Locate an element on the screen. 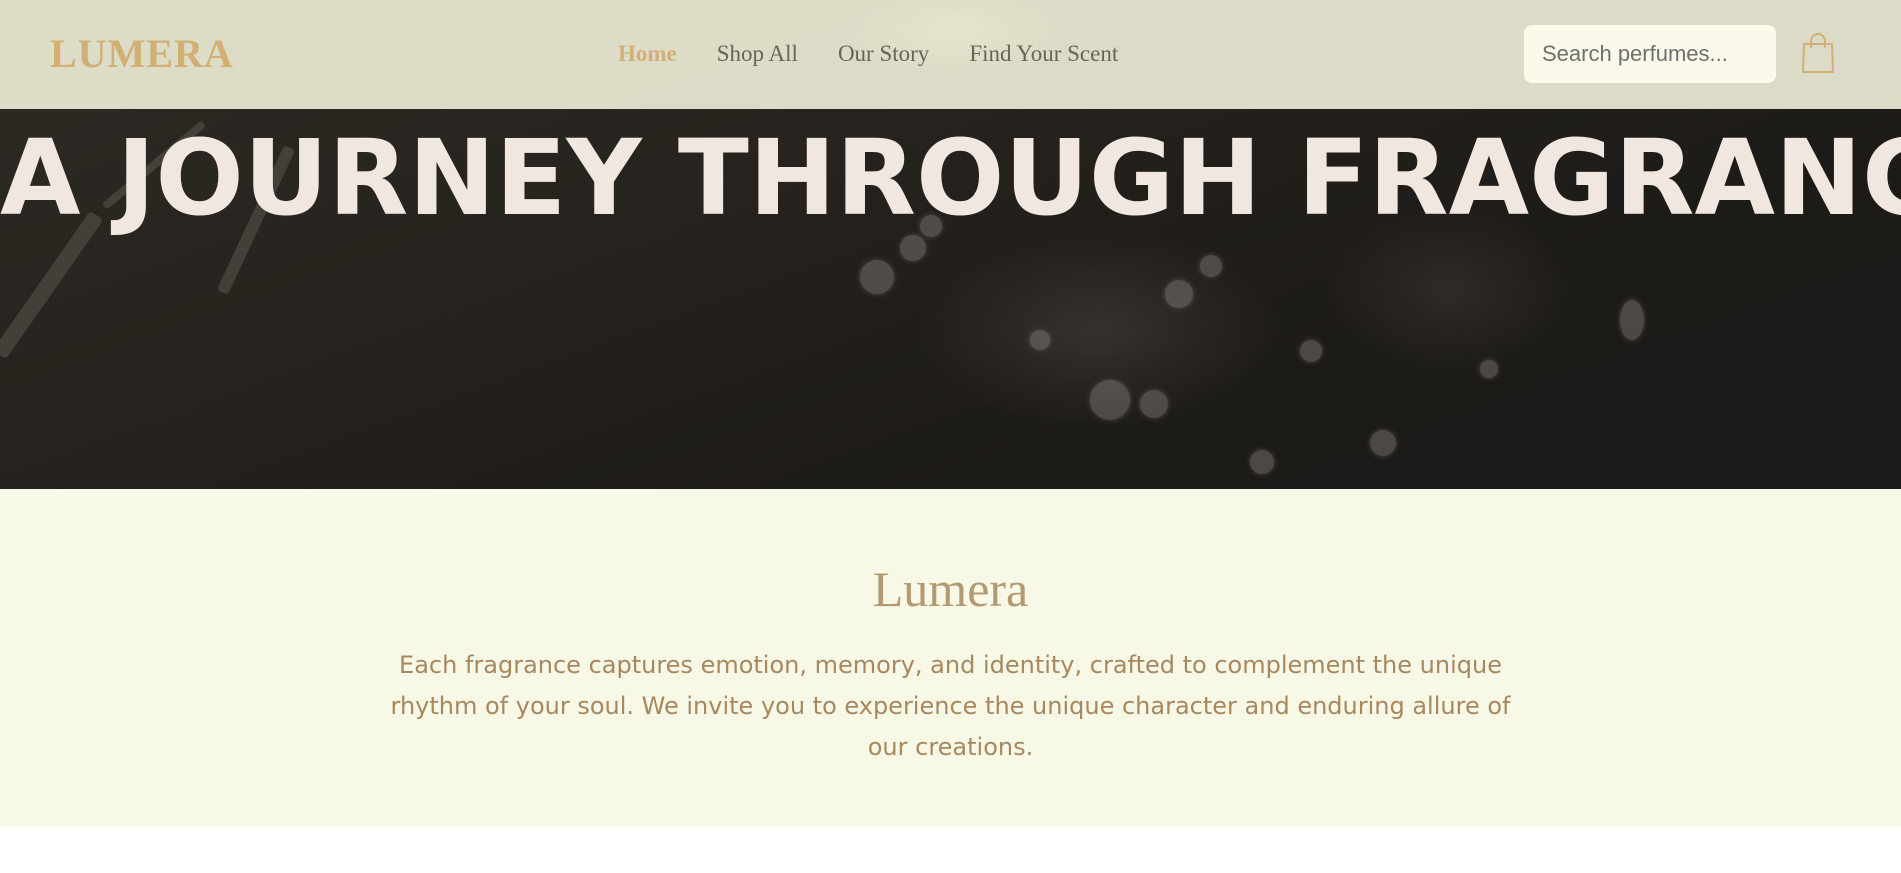 The height and width of the screenshot is (873, 1901). search-input is located at coordinates (1650, 54).